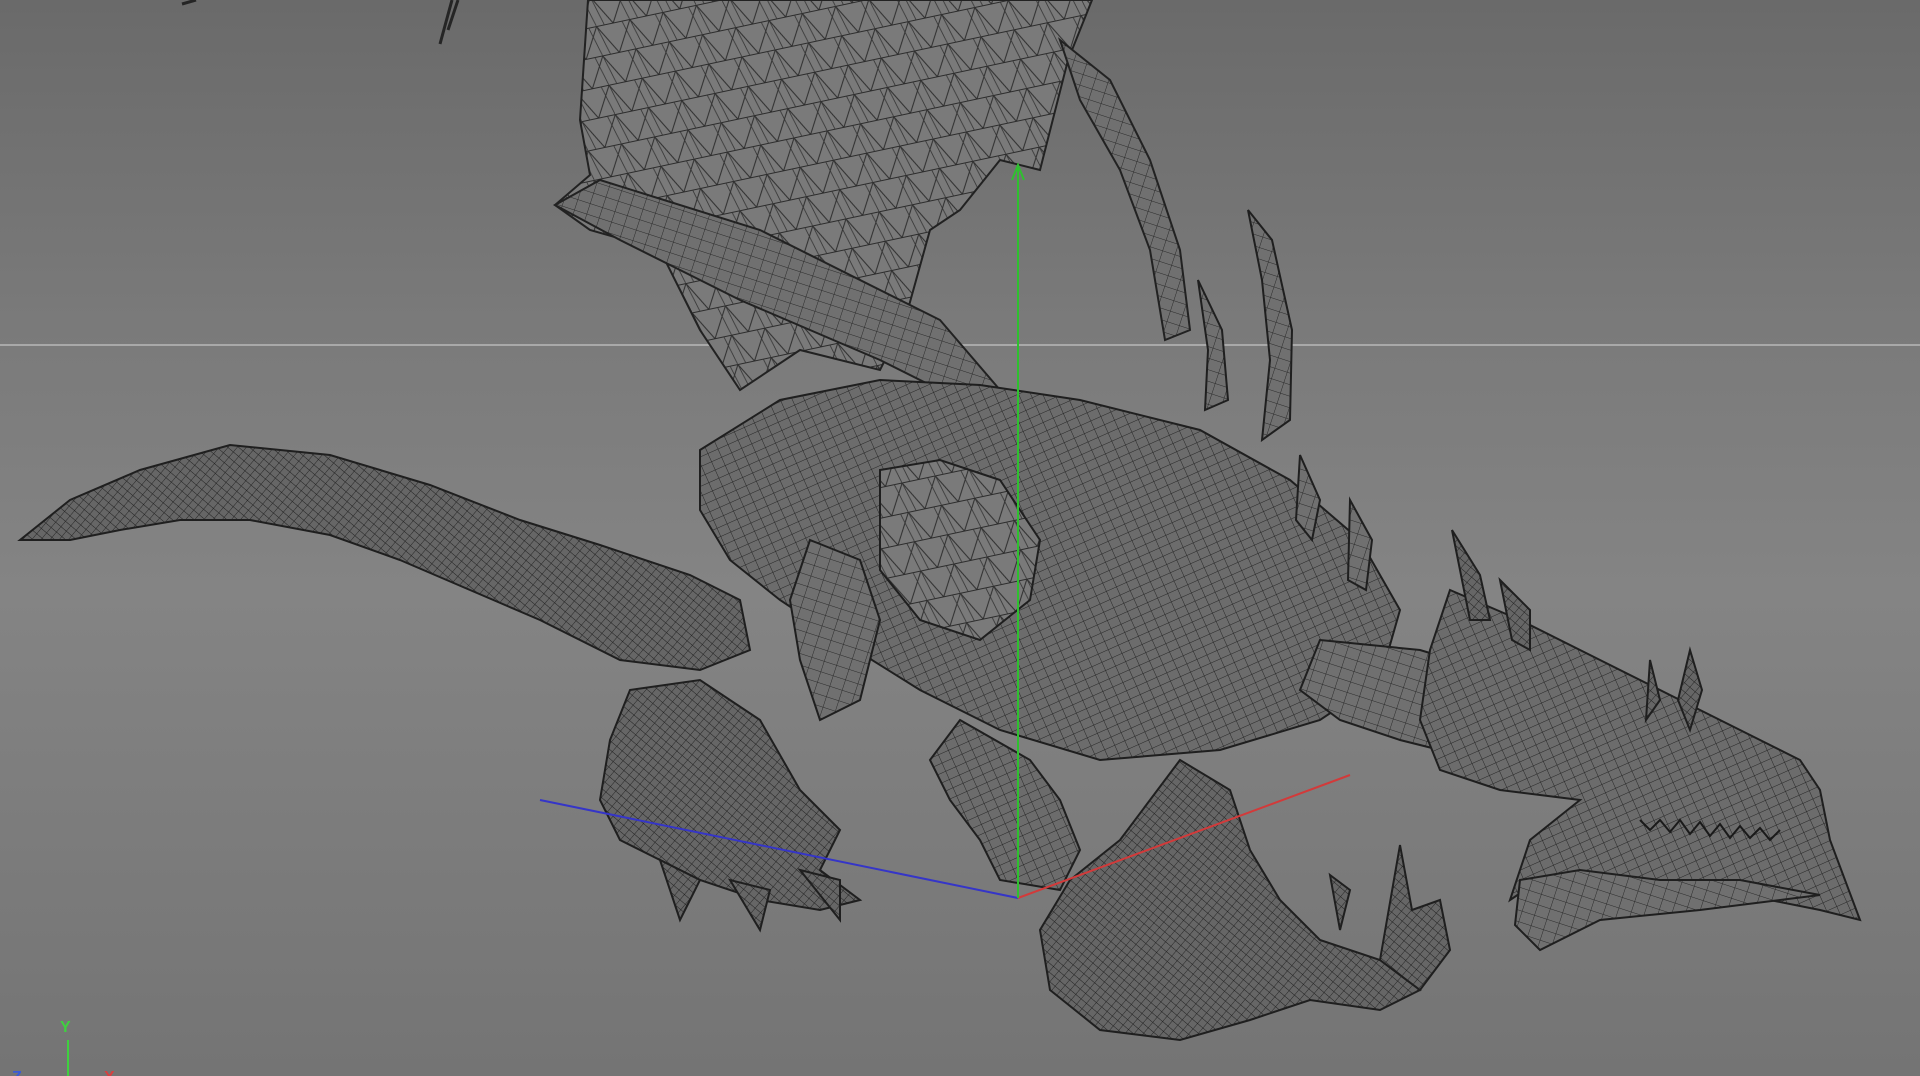  Describe the element at coordinates (65, 1027) in the screenshot. I see `axis-indicator-y-label: Y` at that location.